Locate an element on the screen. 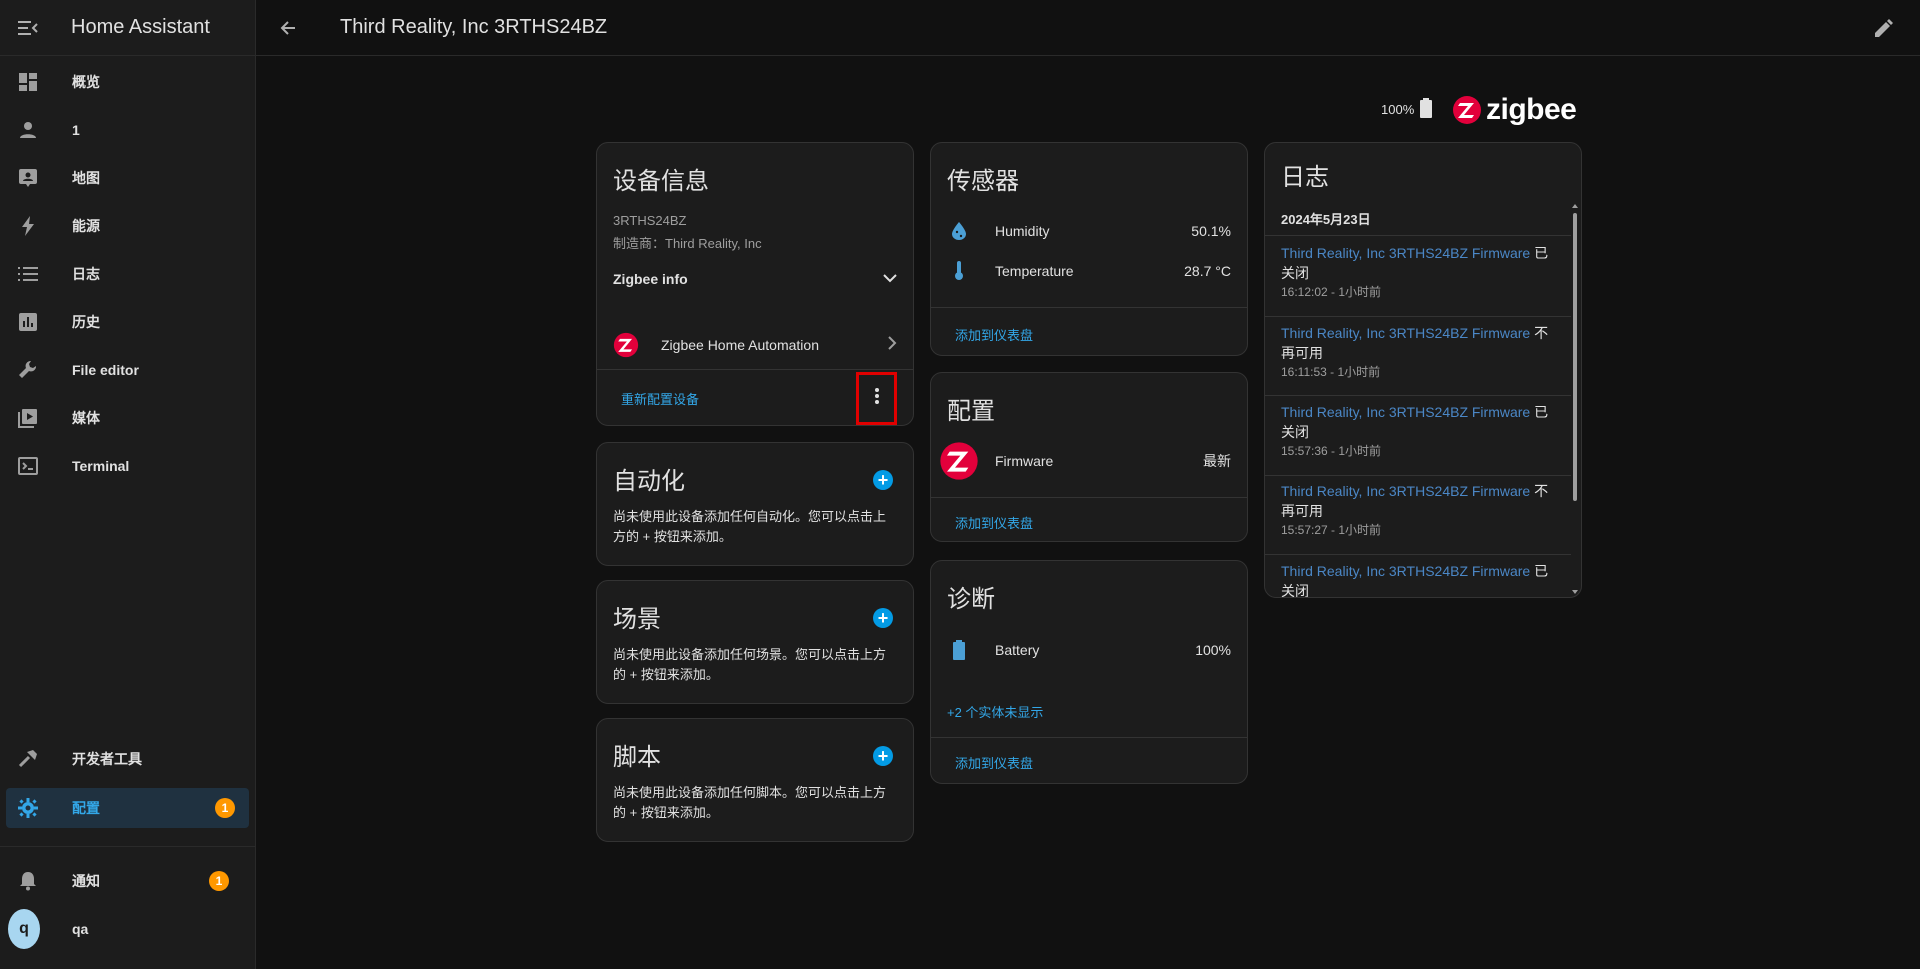 Image resolution: width=1920 pixels, height=969 pixels. person-icon is located at coordinates (28, 130).